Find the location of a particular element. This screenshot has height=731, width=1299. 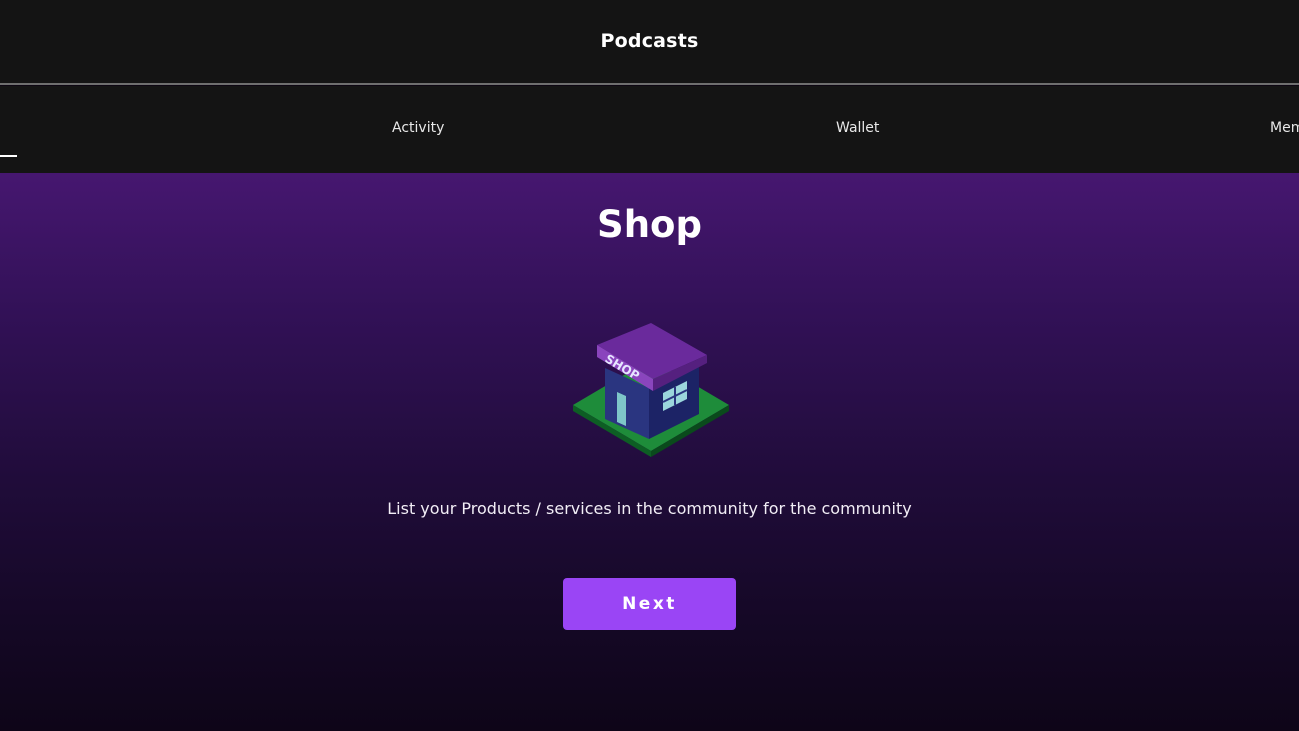

tab-bar: Activity Wallet Mem is located at coordinates (649, 129).